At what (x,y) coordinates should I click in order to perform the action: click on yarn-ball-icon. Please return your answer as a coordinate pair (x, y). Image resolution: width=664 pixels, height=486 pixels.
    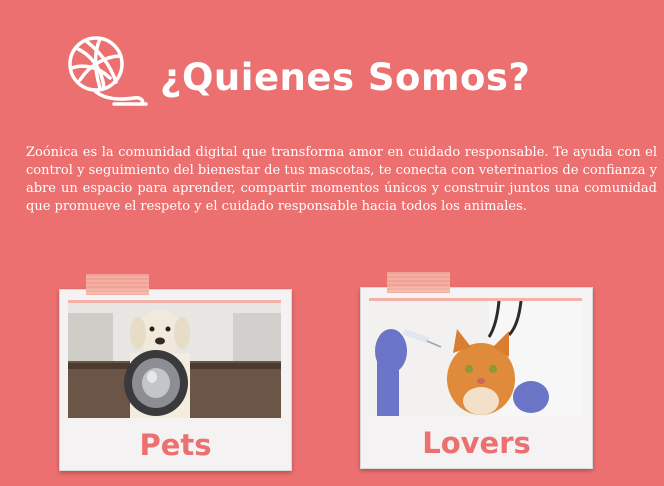
    Looking at the image, I should click on (108, 71).